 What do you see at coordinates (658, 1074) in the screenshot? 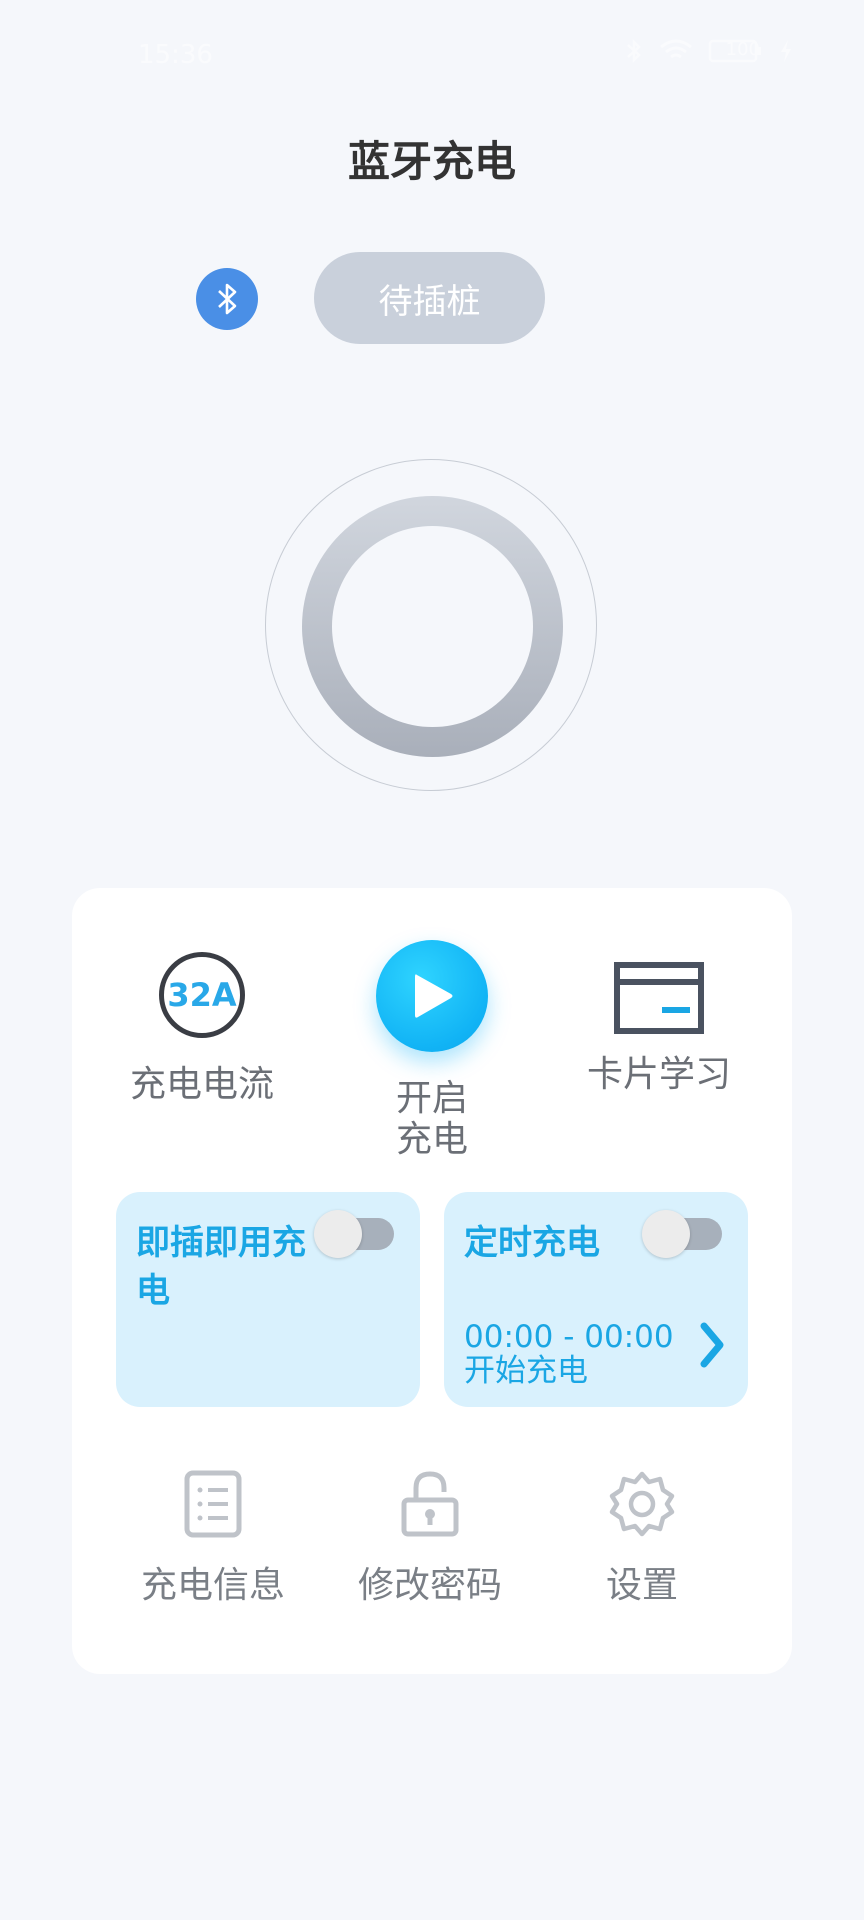
I see `card-learn-label: 卡片学习` at bounding box center [658, 1074].